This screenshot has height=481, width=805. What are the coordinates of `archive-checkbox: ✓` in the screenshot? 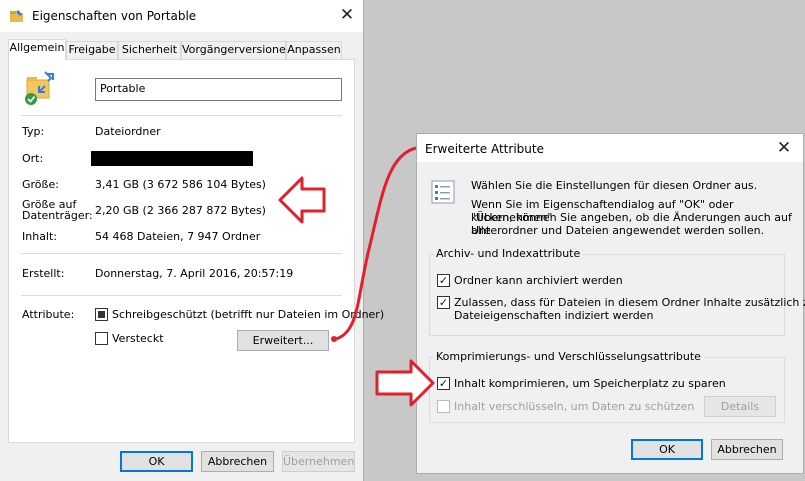 It's located at (443, 280).